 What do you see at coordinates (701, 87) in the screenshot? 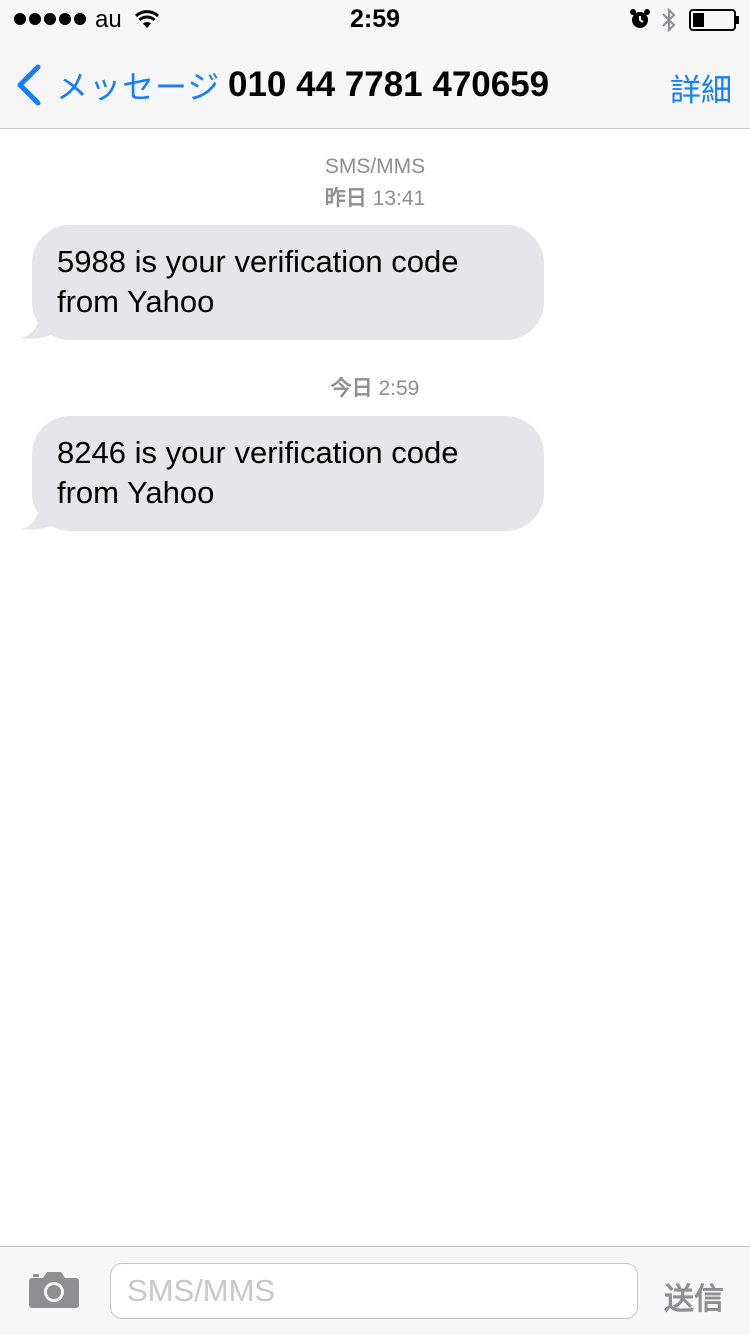
I see `details-button: 詳細` at bounding box center [701, 87].